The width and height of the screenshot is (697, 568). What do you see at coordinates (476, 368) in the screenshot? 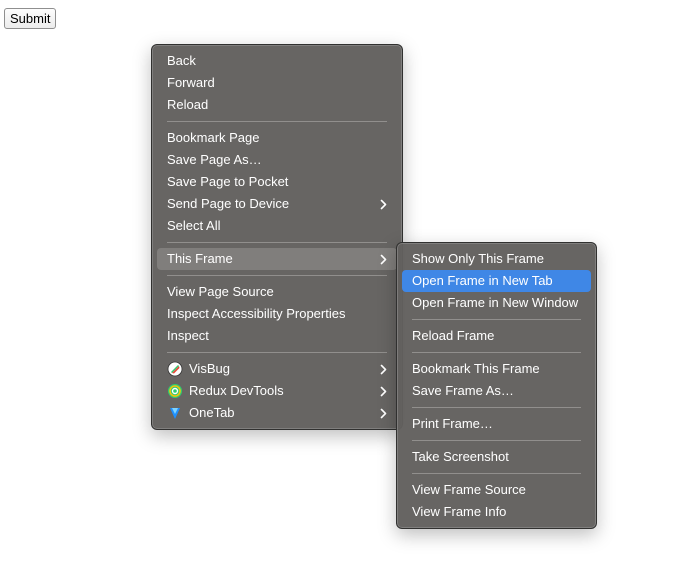
I see `menu-item-label: Bookmark This Frame` at bounding box center [476, 368].